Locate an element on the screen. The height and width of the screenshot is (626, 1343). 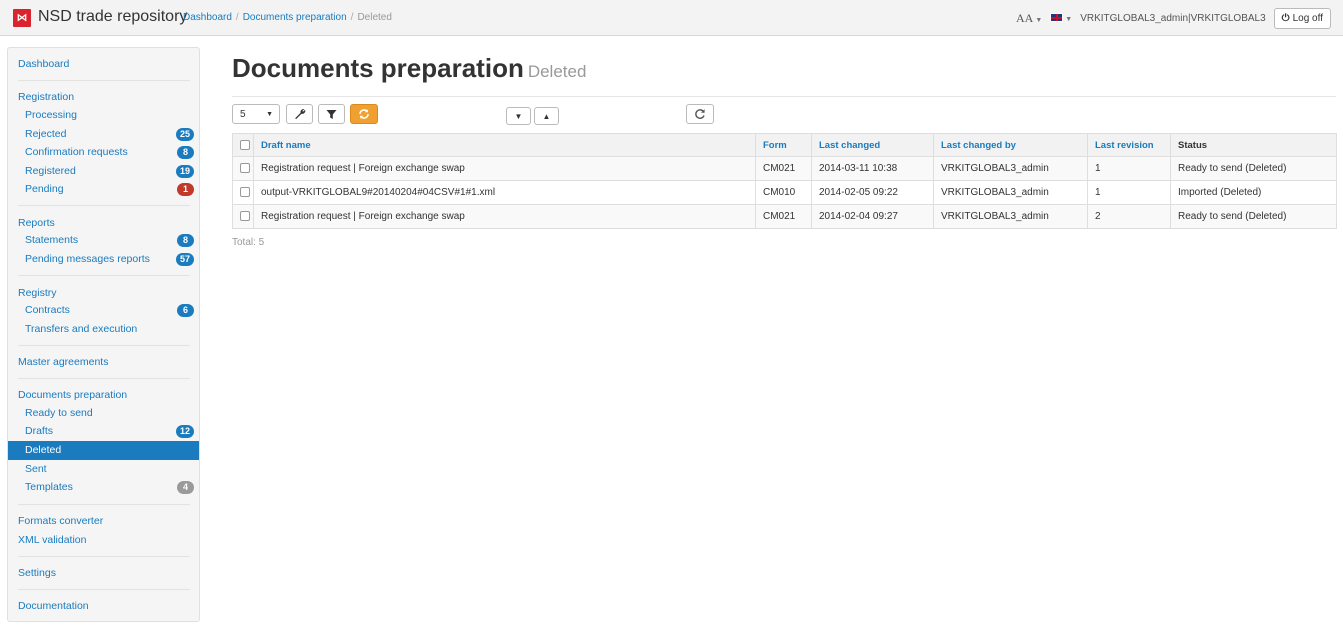
sidebar-heading-reports: Reports is located at coordinates (36, 223).